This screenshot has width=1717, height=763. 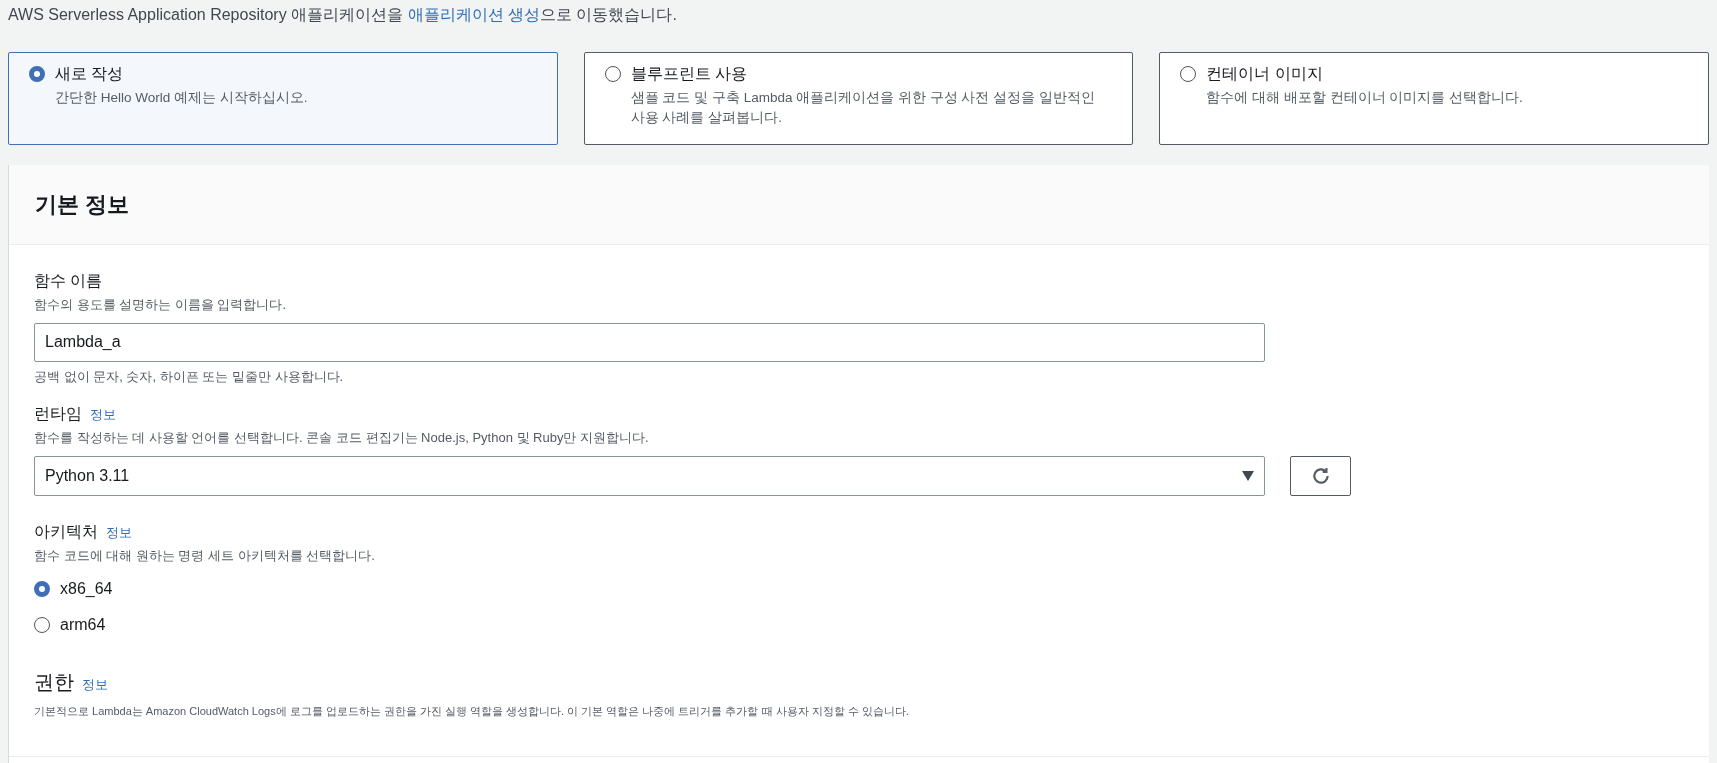 What do you see at coordinates (83, 625) in the screenshot?
I see `radio-label: arm64` at bounding box center [83, 625].